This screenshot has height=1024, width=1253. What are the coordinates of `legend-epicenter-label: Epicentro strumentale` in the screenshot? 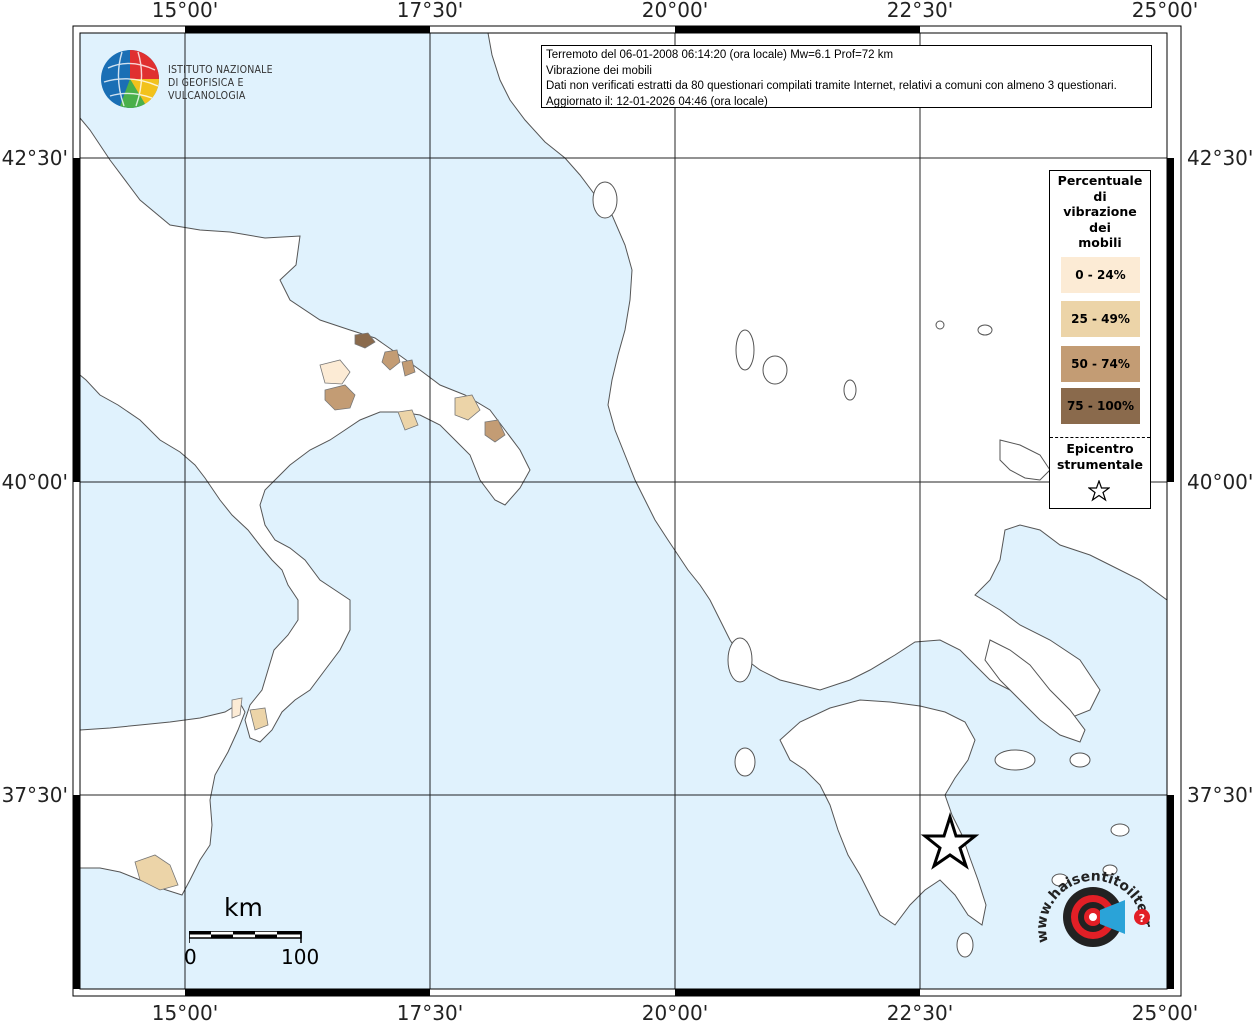 It's located at (1100, 457).